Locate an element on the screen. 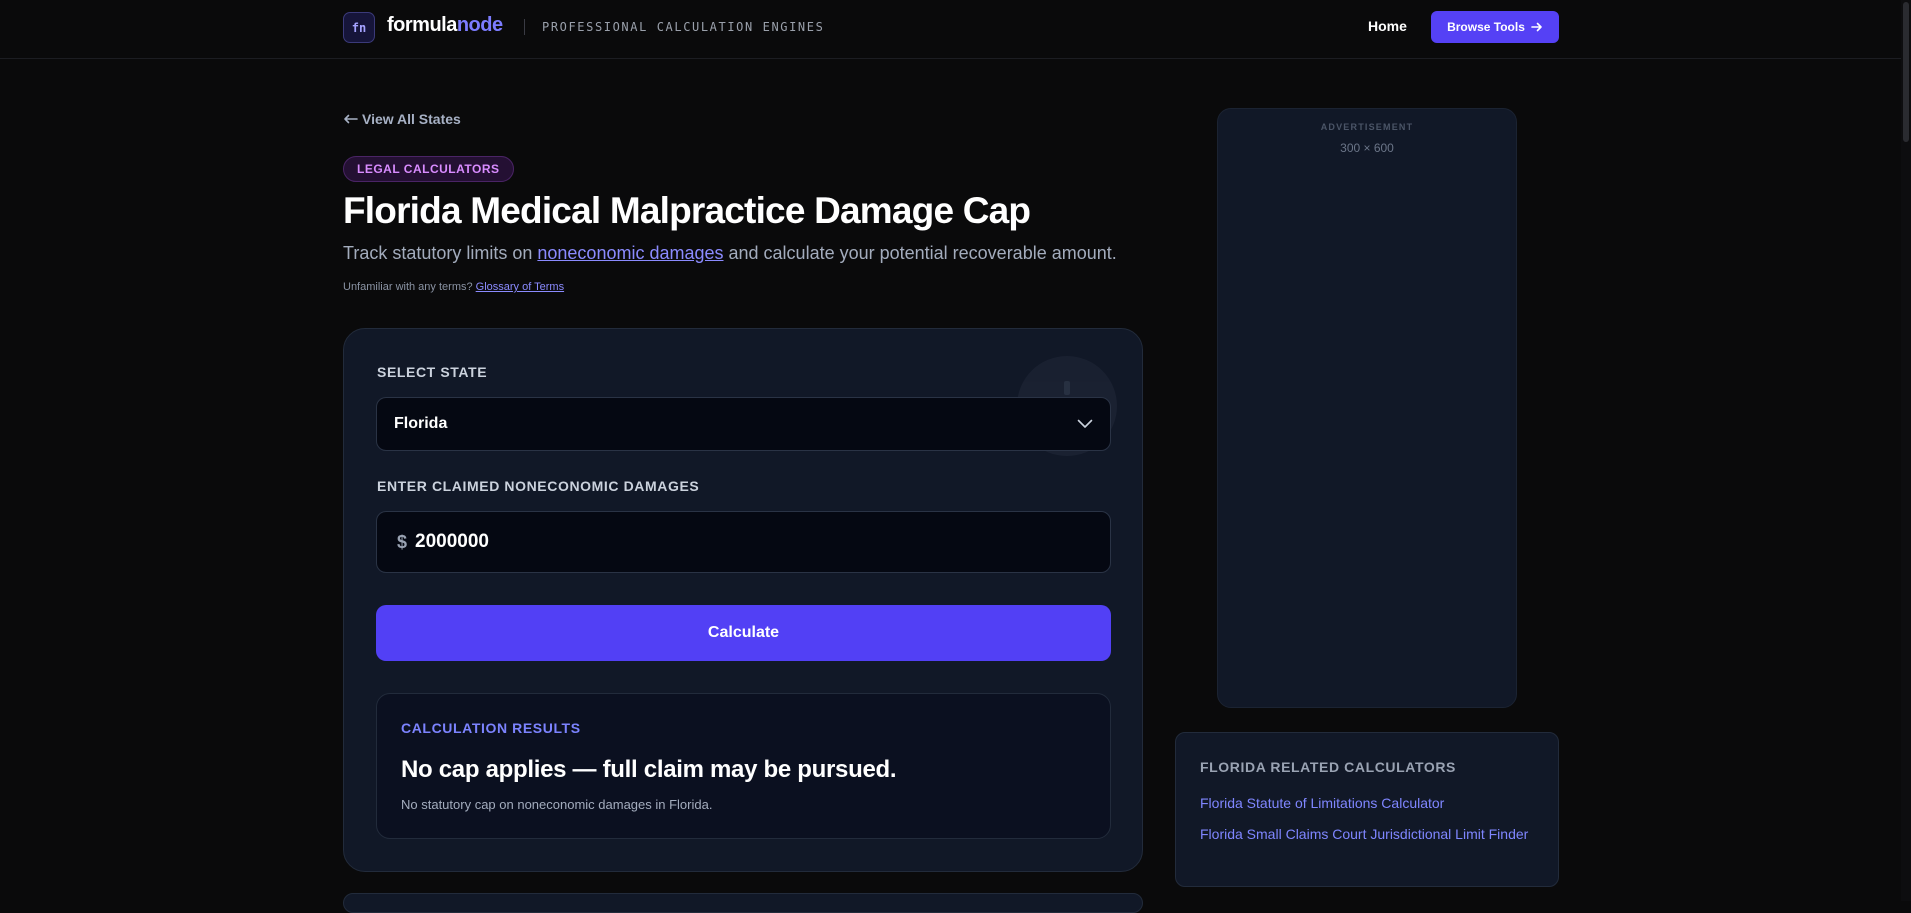 Image resolution: width=1911 pixels, height=913 pixels. subtitle-text-start: Track statutory limits on is located at coordinates (440, 253).